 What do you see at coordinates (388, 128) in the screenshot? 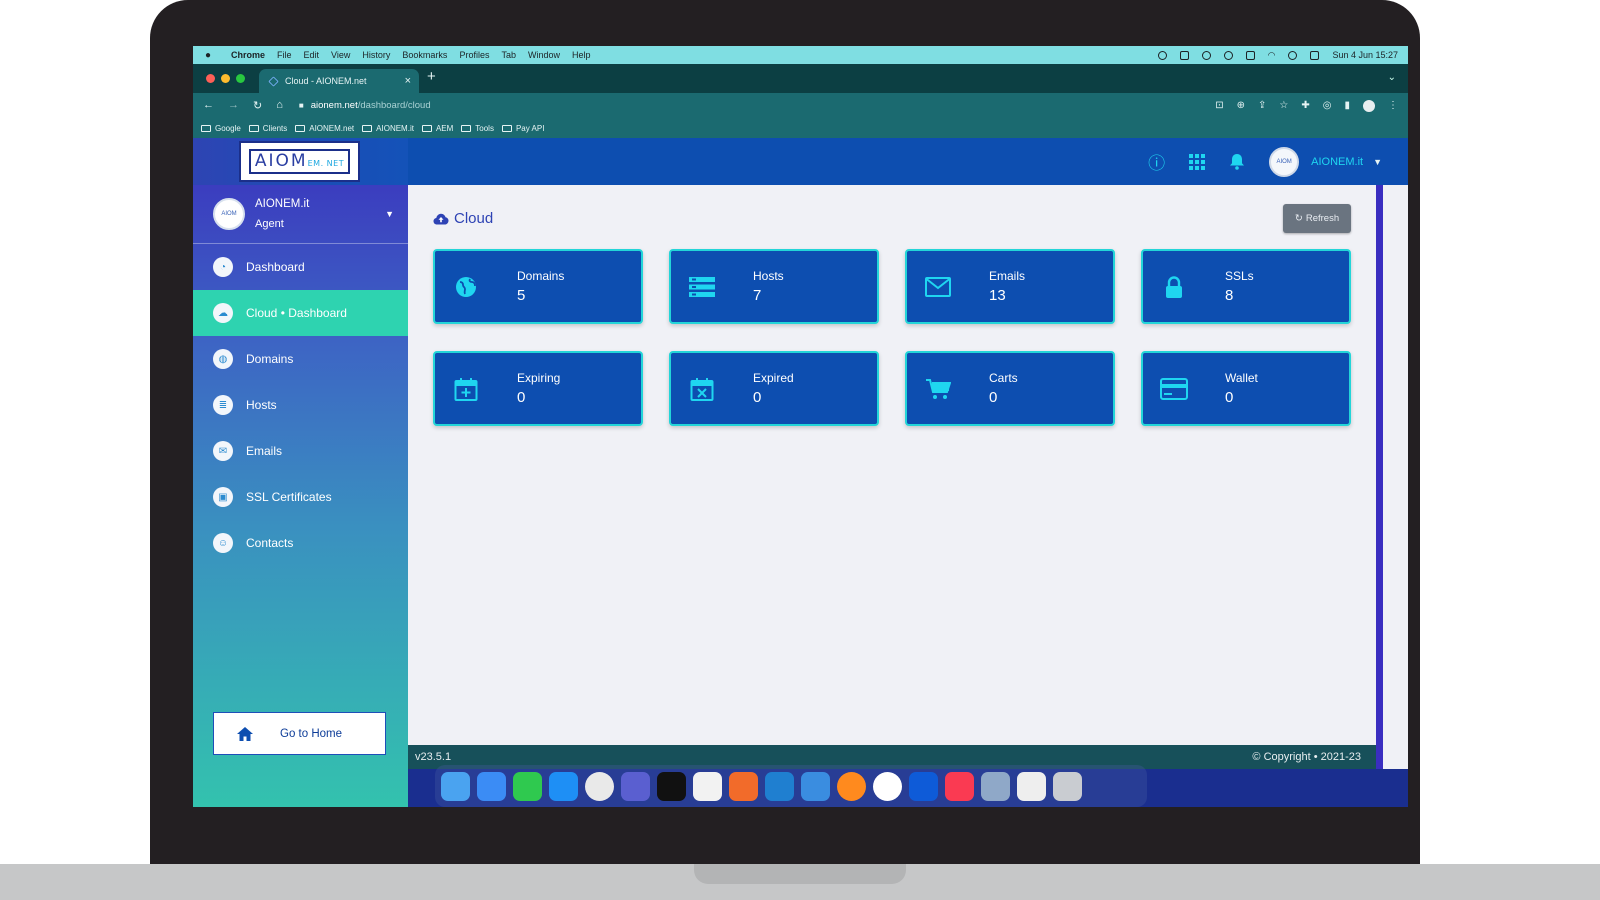
I see `bookmark-aionem-it: AIONEM.it` at bounding box center [388, 128].